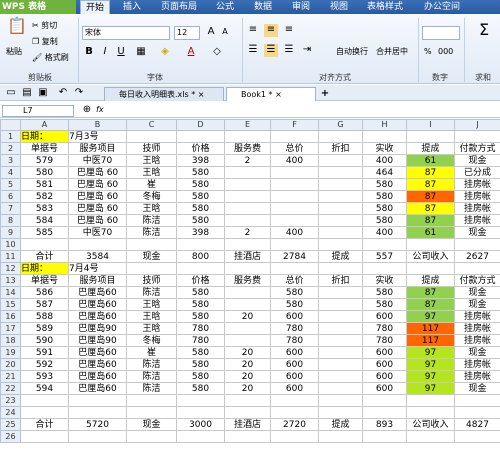  I want to click on row-header: 22, so click(10, 388).